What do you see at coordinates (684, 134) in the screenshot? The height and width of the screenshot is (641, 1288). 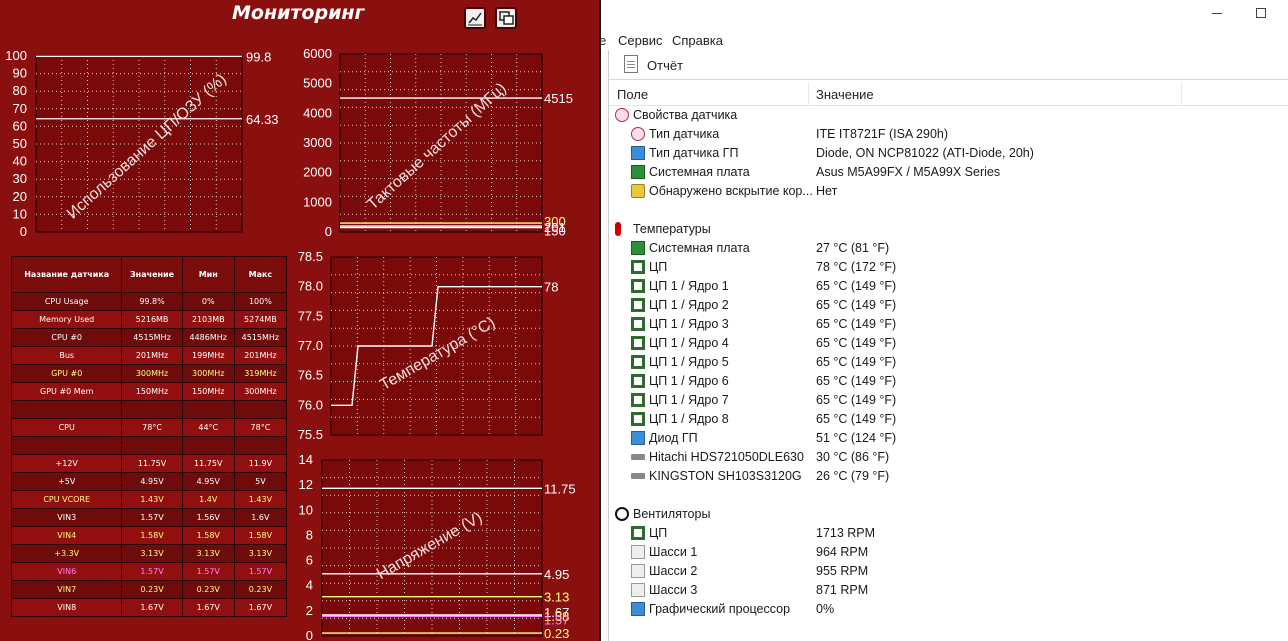 I see `sensor-name: Тип датчика` at bounding box center [684, 134].